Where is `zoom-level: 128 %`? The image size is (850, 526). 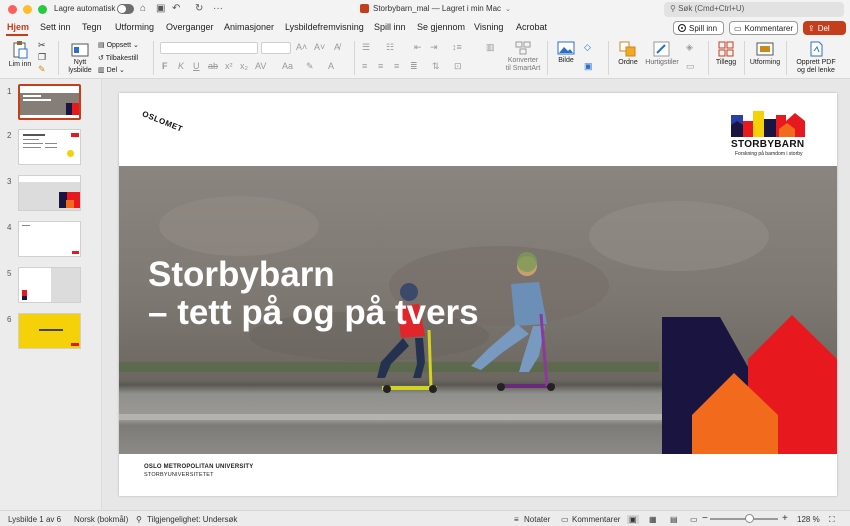 zoom-level: 128 % is located at coordinates (808, 519).